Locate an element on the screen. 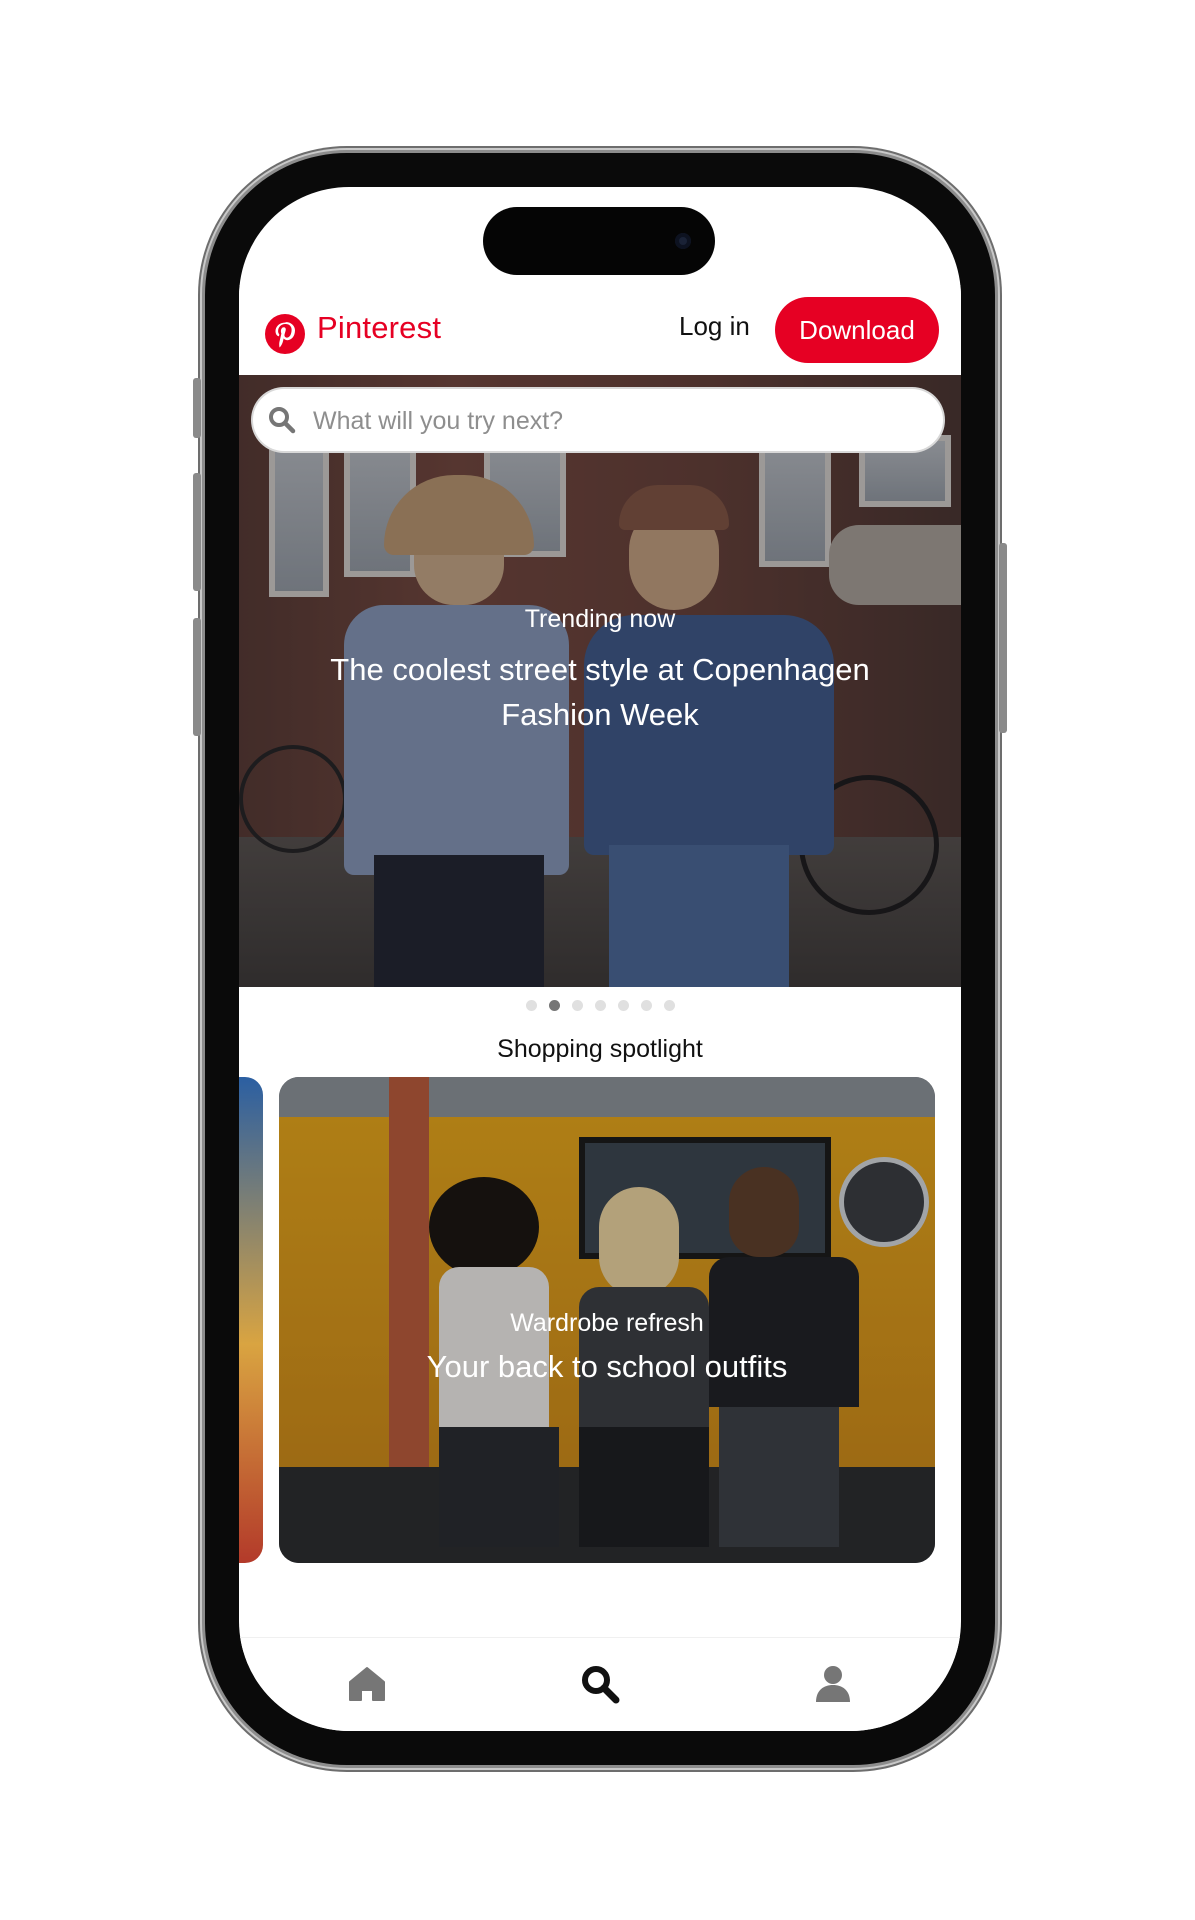 This screenshot has height=1920, width=1195. spotlight-kicker: Wardrobe refresh is located at coordinates (607, 1323).